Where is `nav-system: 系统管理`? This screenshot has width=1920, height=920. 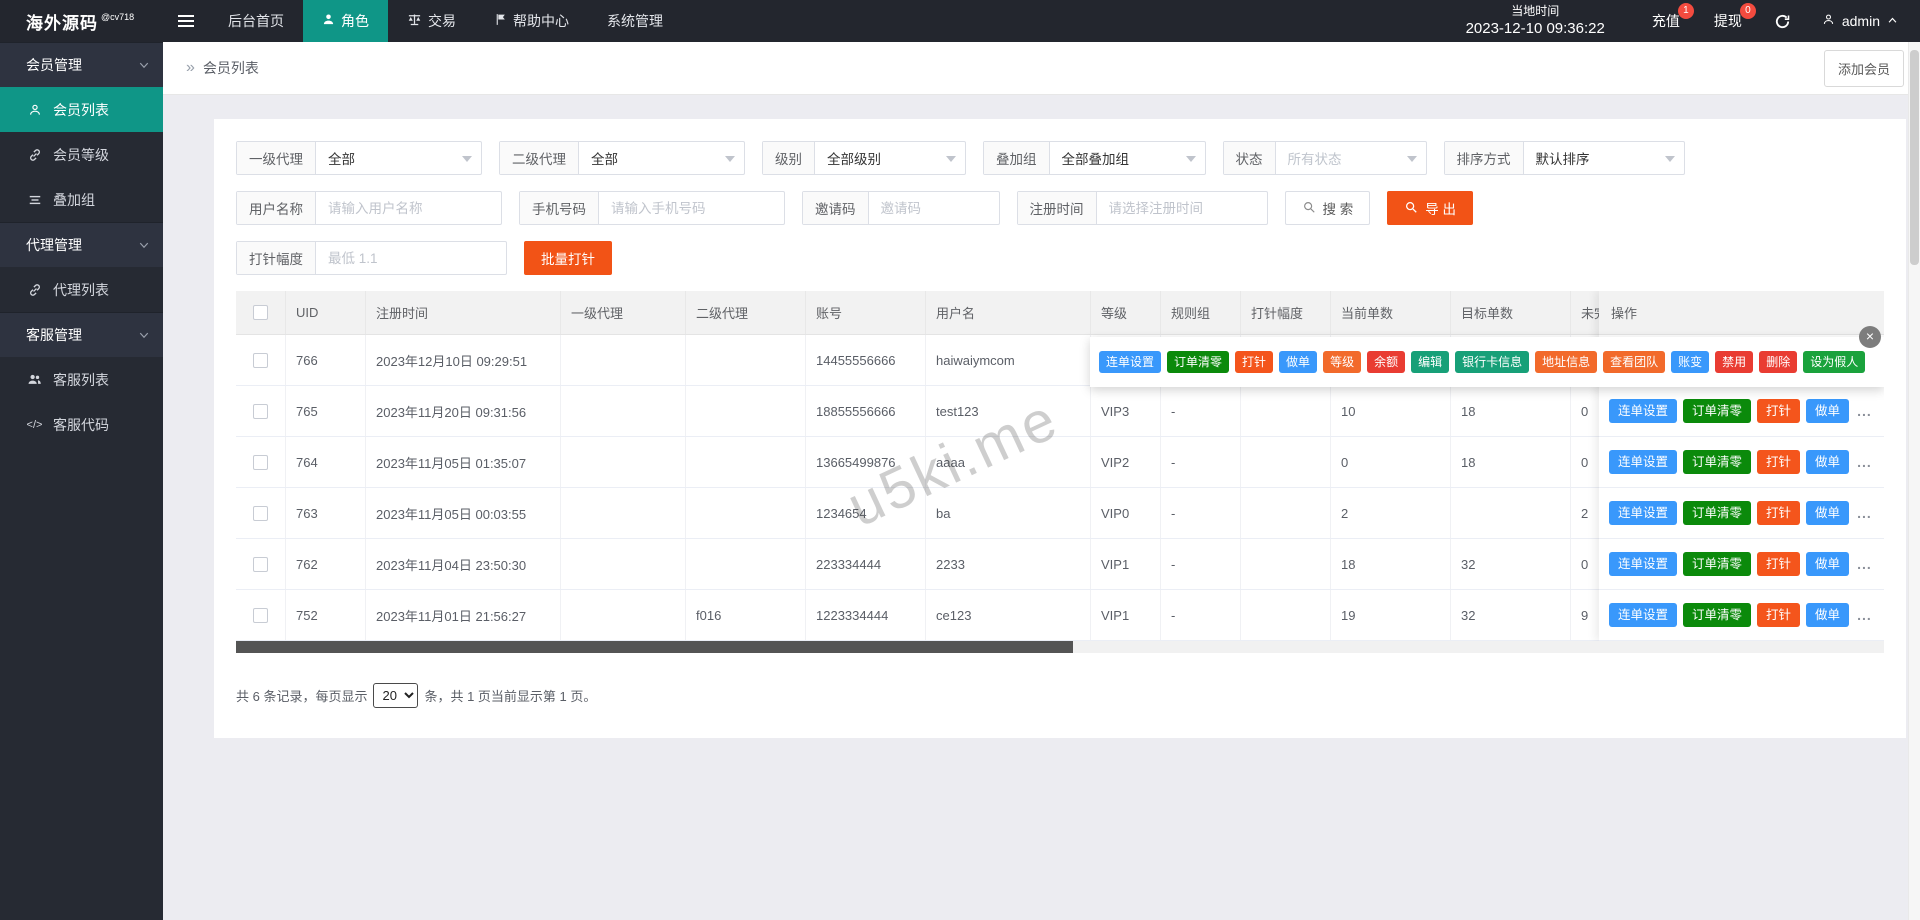
nav-system: 系统管理 is located at coordinates (635, 21).